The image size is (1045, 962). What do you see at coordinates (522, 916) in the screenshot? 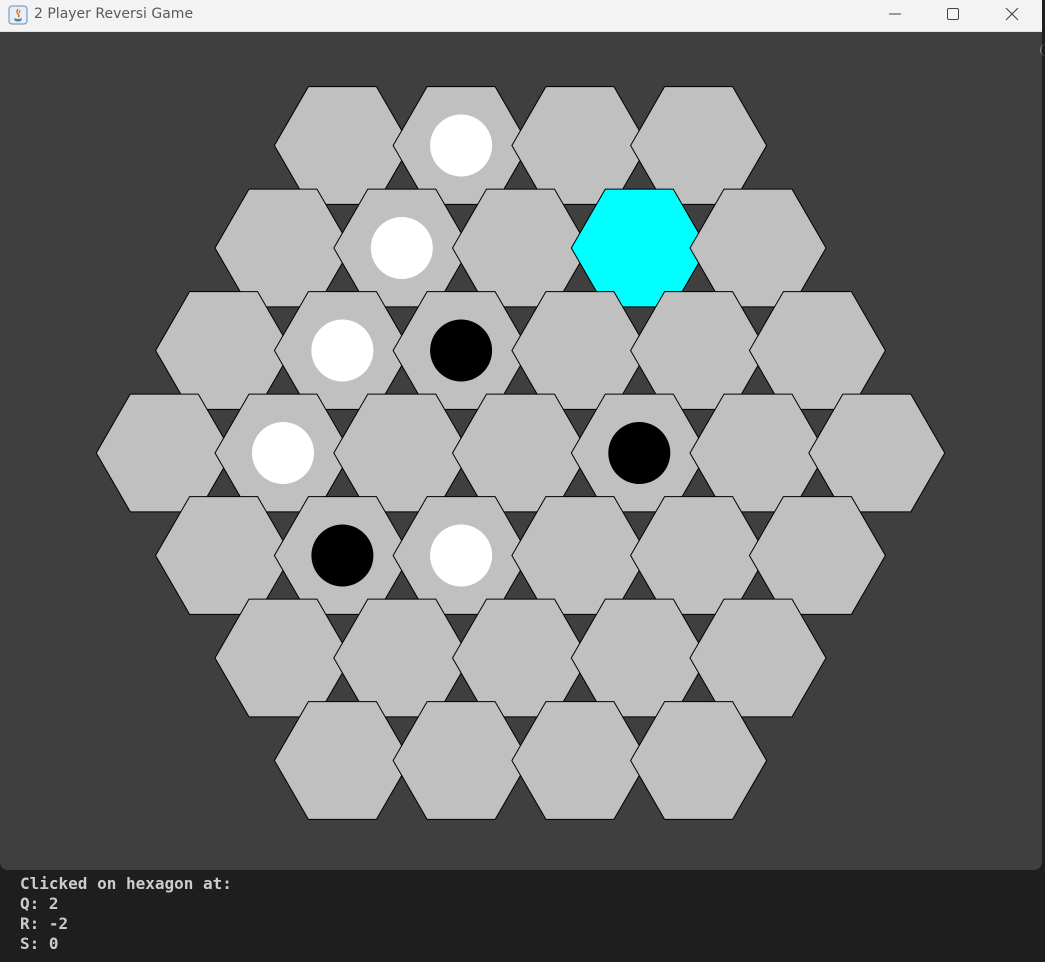
I see `console-output: Clicked on hexagon at: Q: 2 R: -2 S: 0` at bounding box center [522, 916].